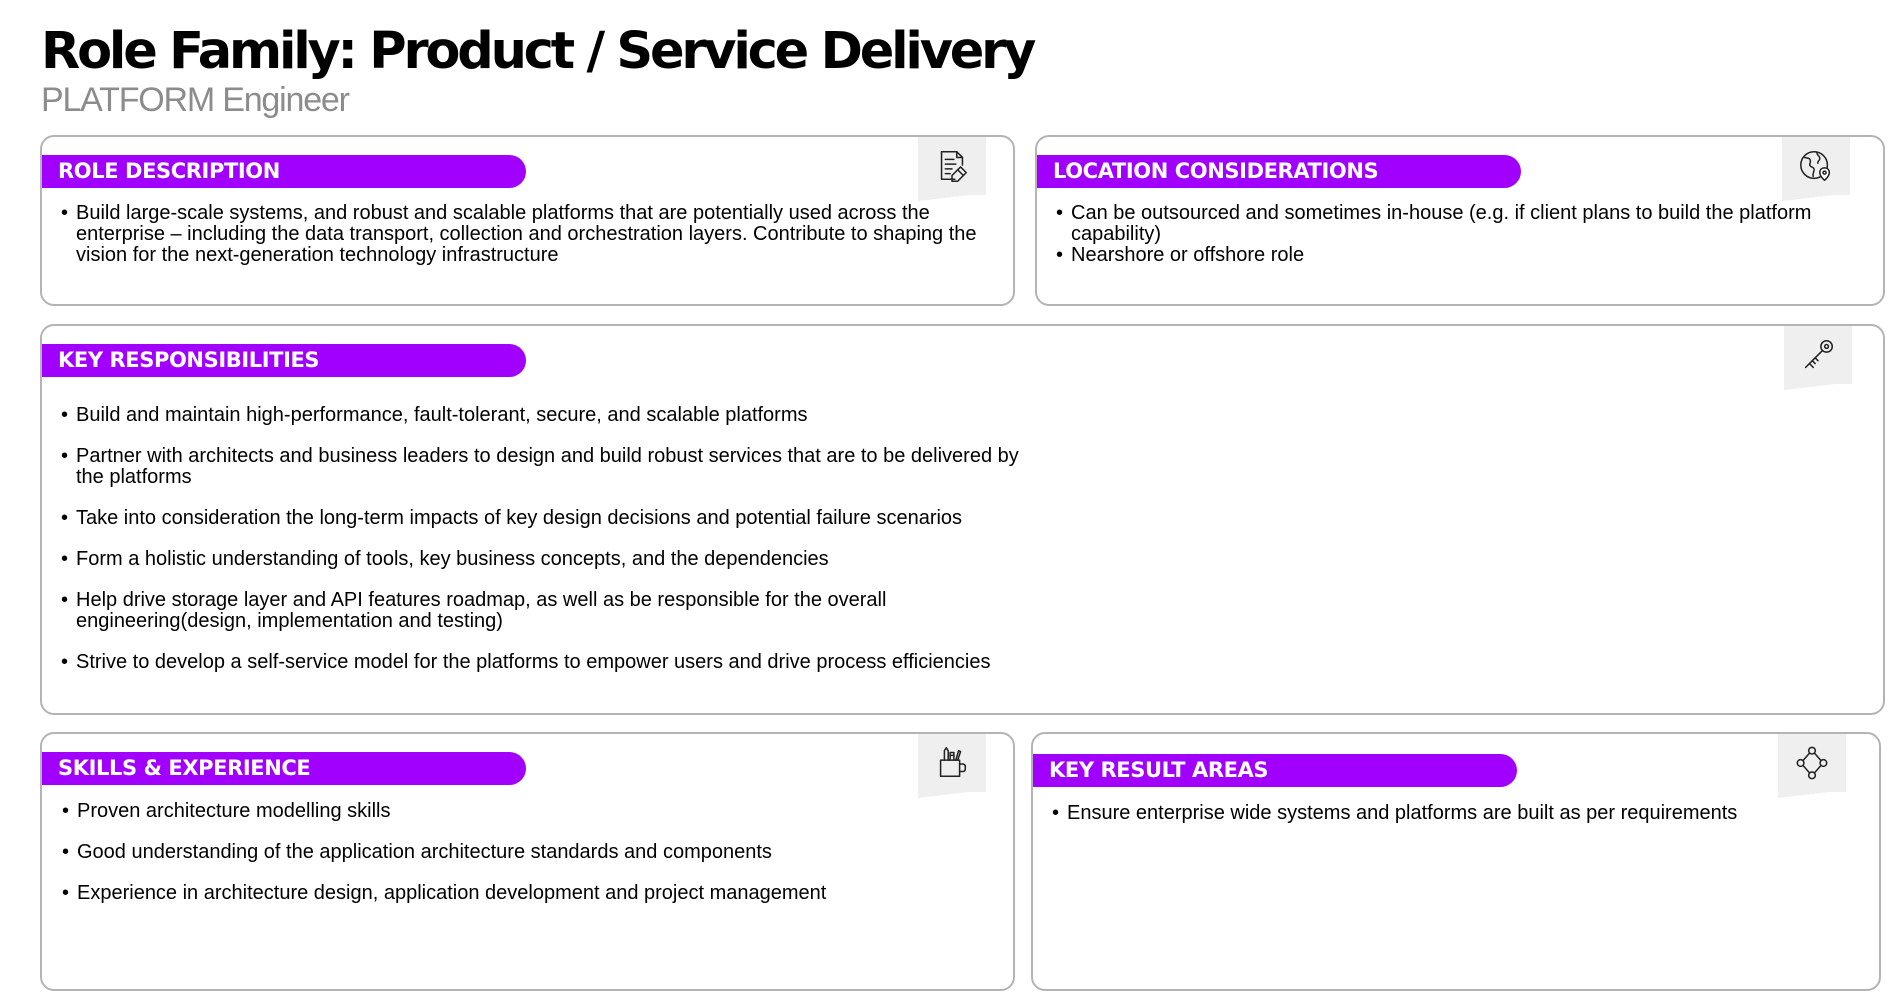  I want to click on tools-cup-icon, so click(953, 762).